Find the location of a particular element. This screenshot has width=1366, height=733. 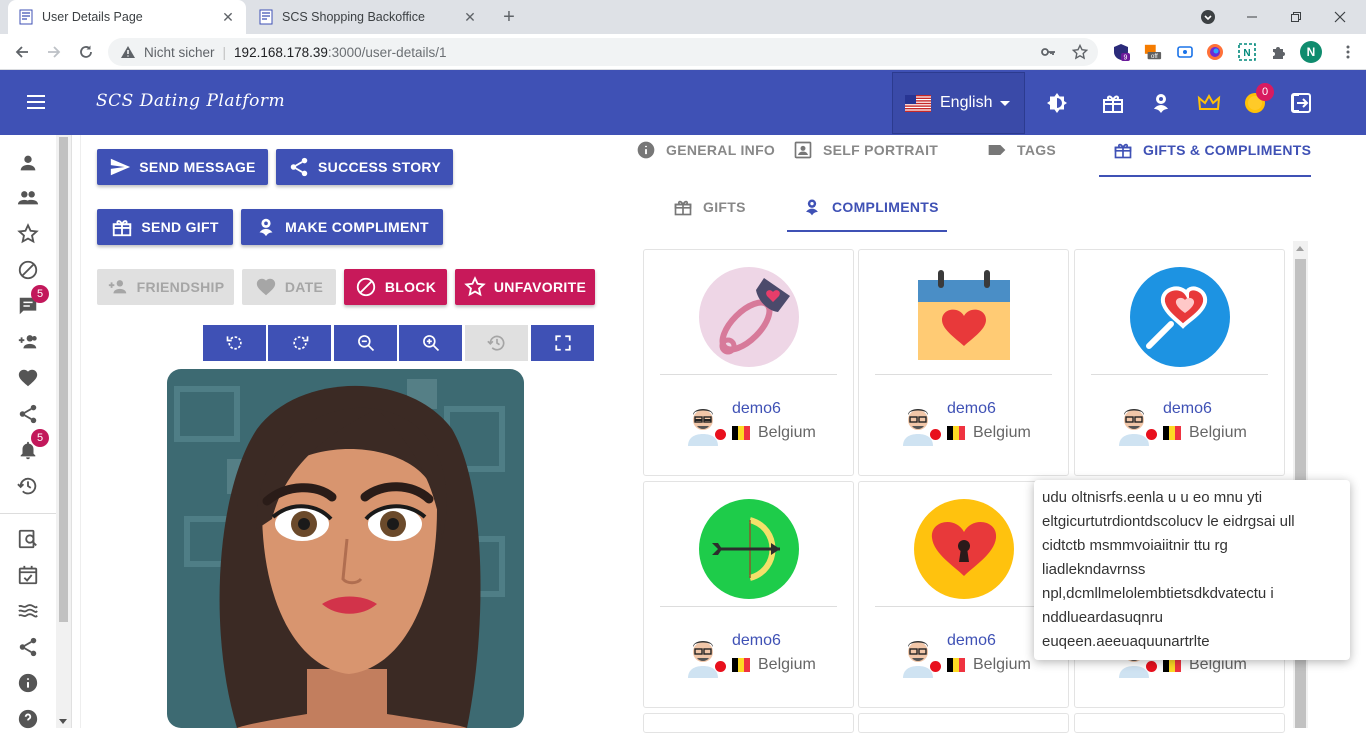

rotate-left-button is located at coordinates (234, 343).